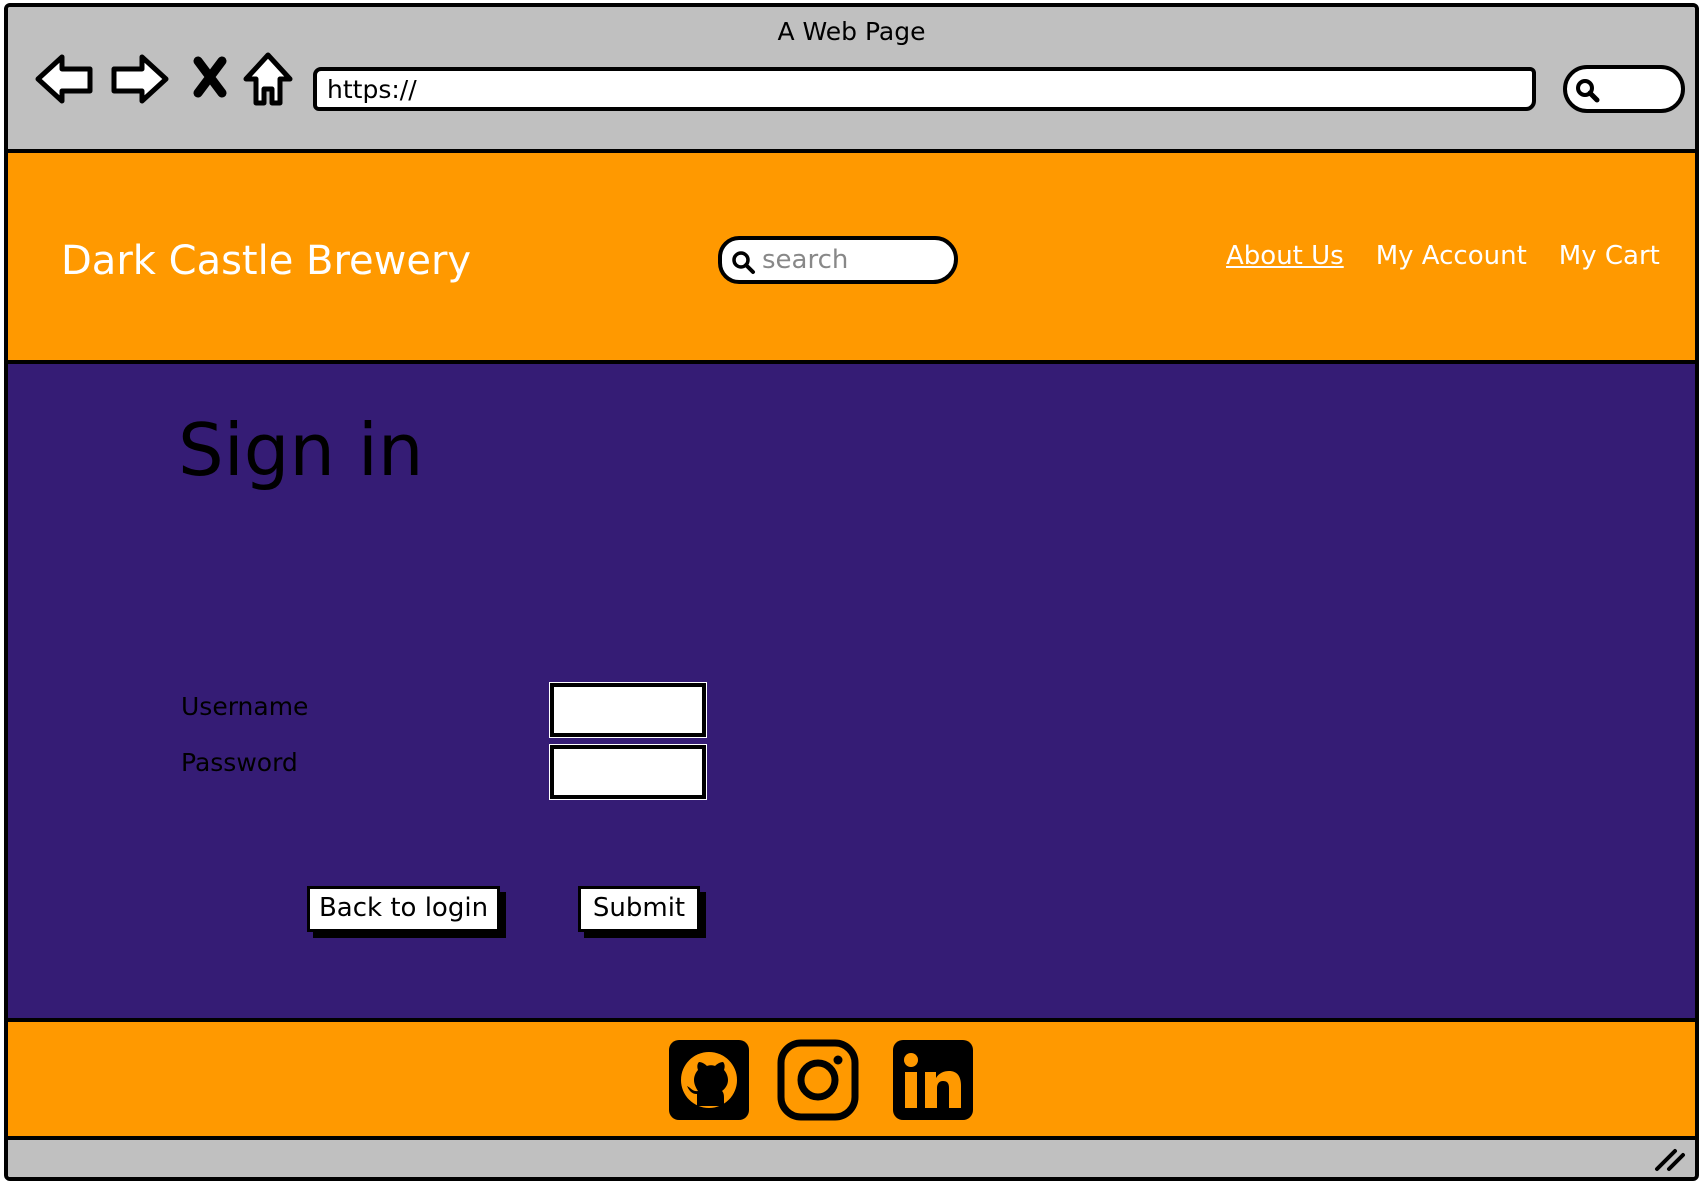 Image resolution: width=1702 pixels, height=1186 pixels. I want to click on linkedin-icon, so click(933, 1080).